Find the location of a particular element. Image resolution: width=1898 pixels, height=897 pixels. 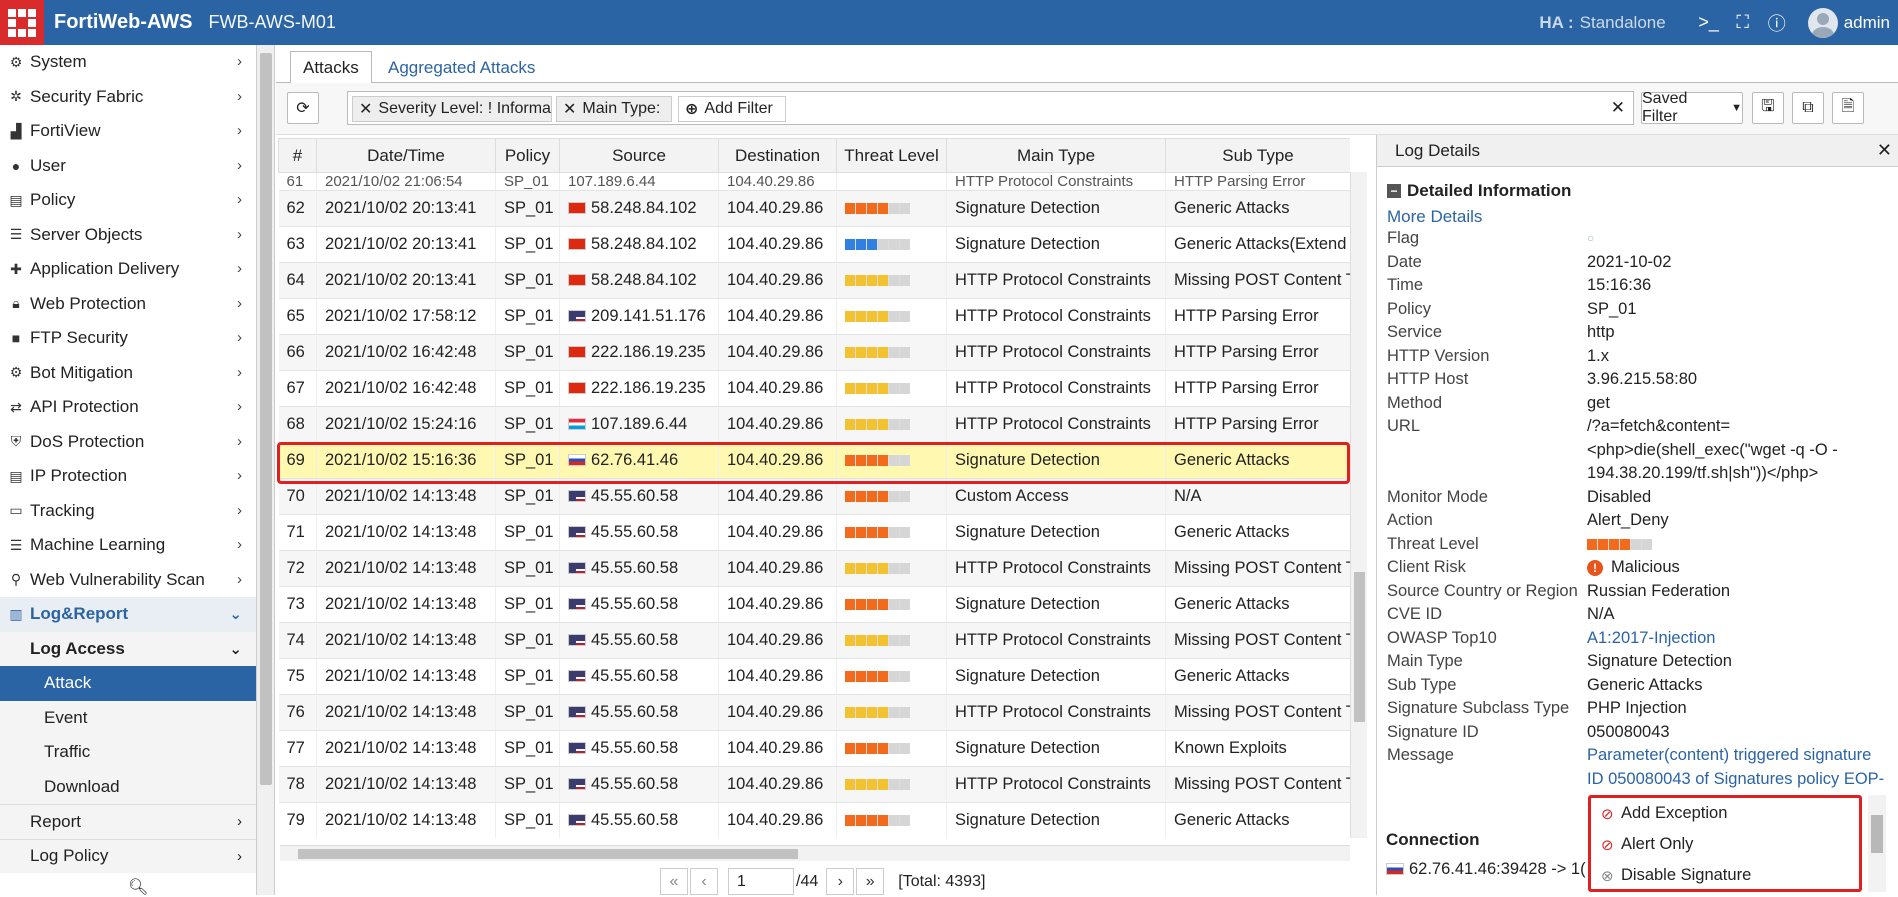

alert-only-option: ⊘ Alert Only is located at coordinates (1725, 844).